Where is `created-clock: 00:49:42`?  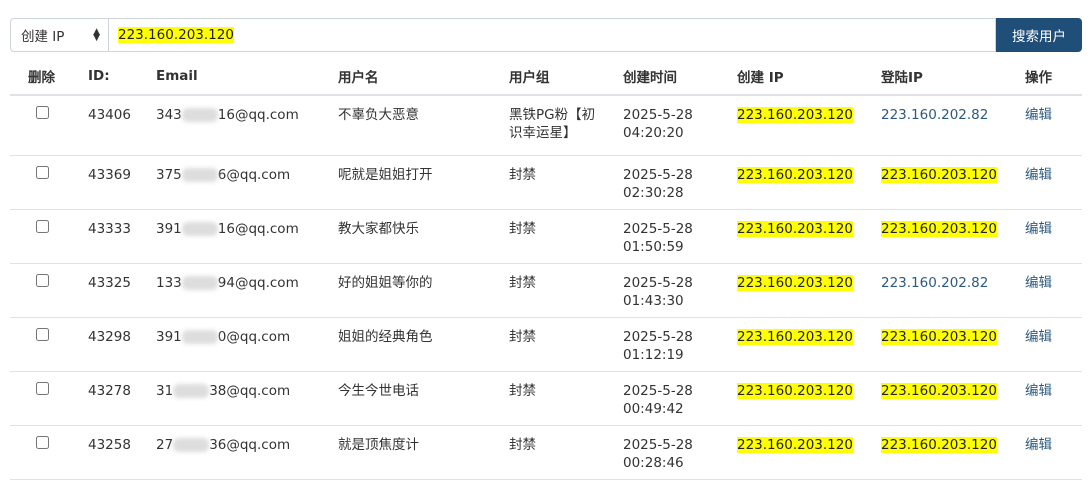
created-clock: 00:49:42 is located at coordinates (653, 408).